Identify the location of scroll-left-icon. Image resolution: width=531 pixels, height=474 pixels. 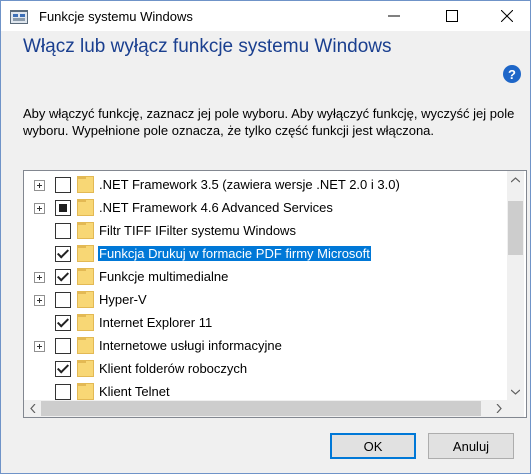
(32, 408).